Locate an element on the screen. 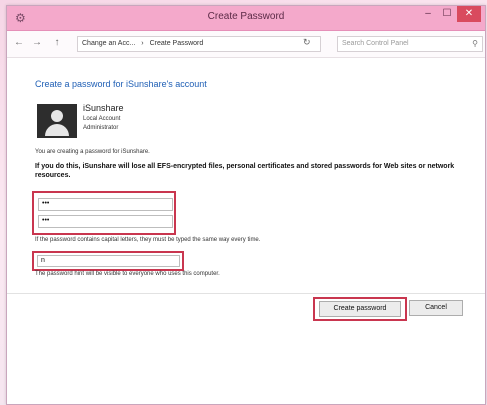  search-input: Search Control Panel ⚲ is located at coordinates (410, 44).